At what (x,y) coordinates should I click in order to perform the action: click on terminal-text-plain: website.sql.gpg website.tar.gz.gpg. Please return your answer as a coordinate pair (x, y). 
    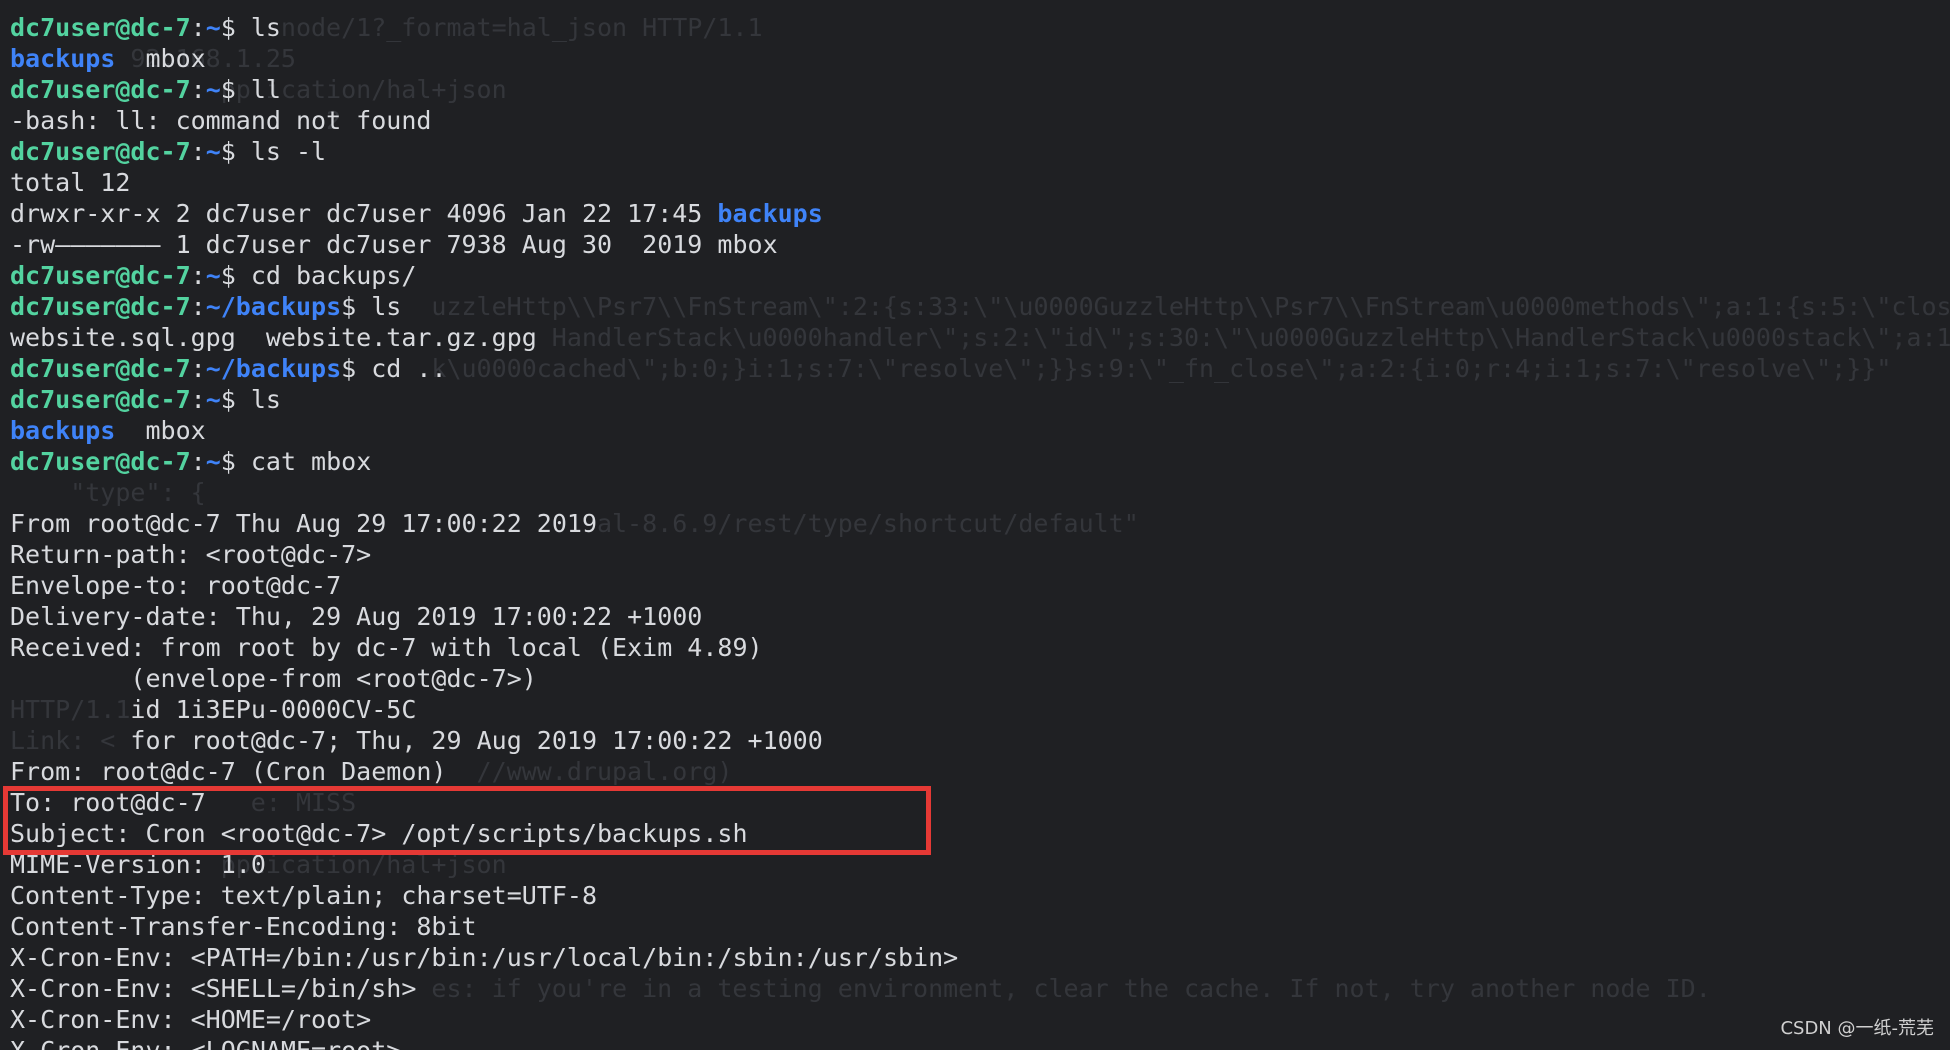
    Looking at the image, I should click on (273, 337).